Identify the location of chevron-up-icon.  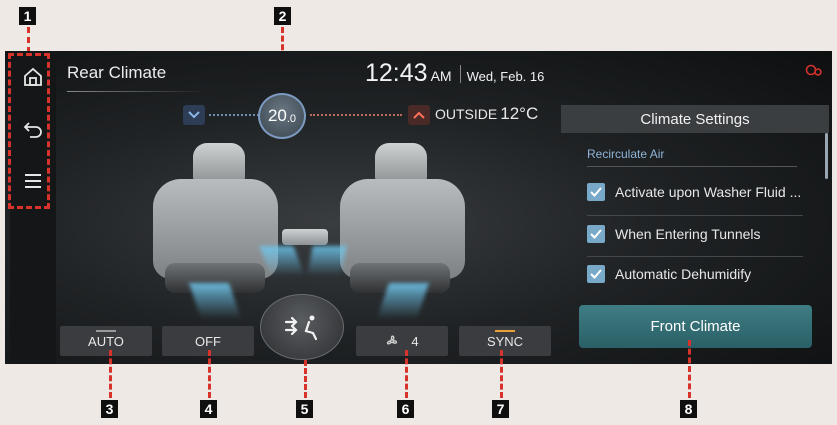
(419, 115).